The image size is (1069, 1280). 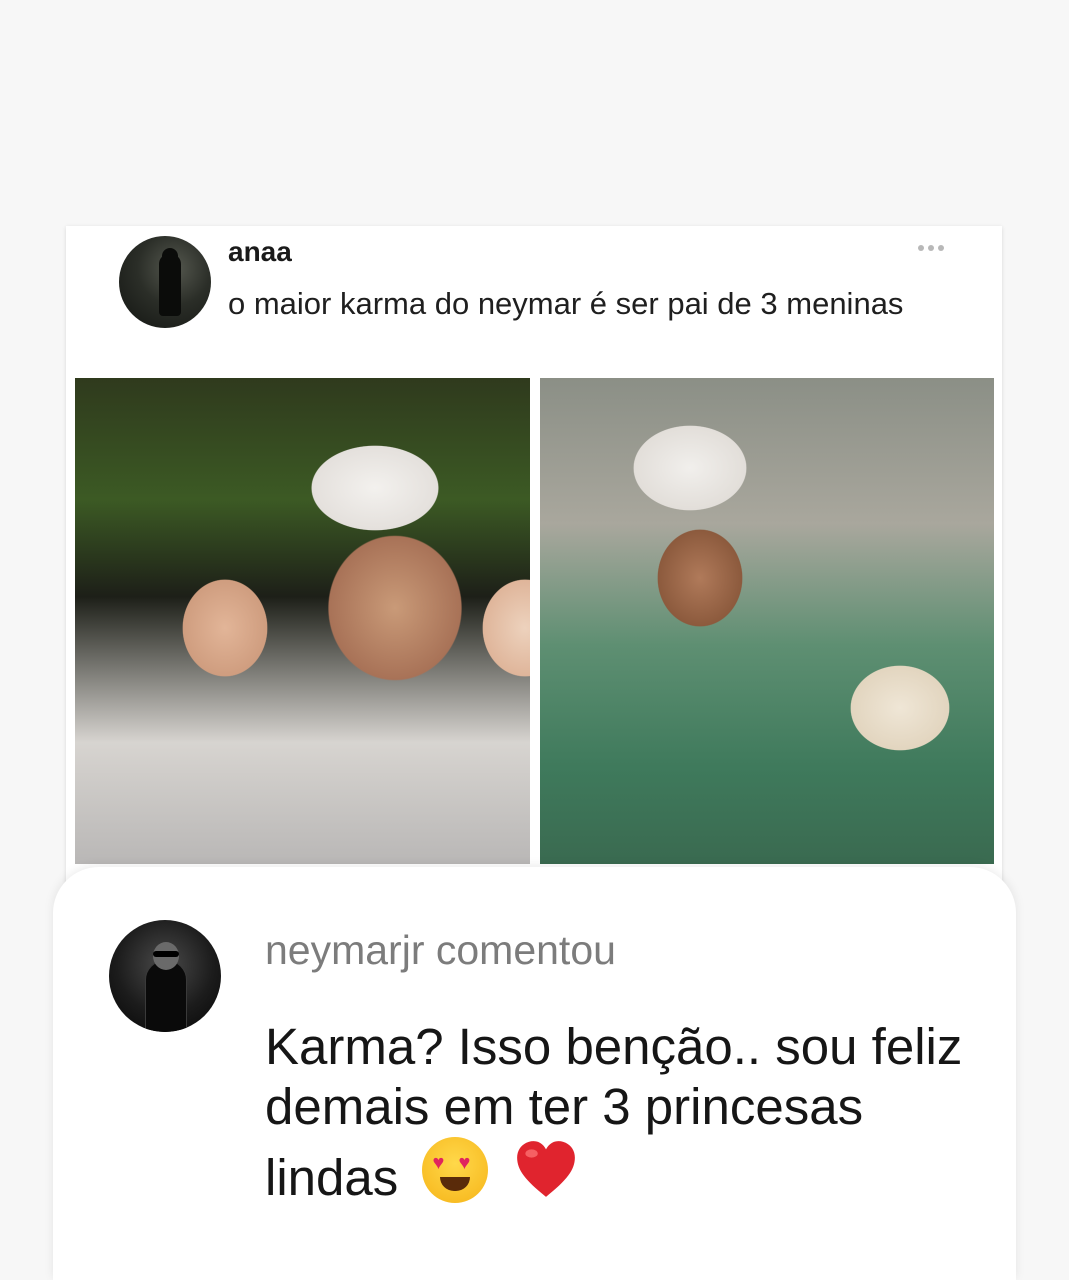 What do you see at coordinates (440, 950) in the screenshot?
I see `comment-header: neymarjr comentou` at bounding box center [440, 950].